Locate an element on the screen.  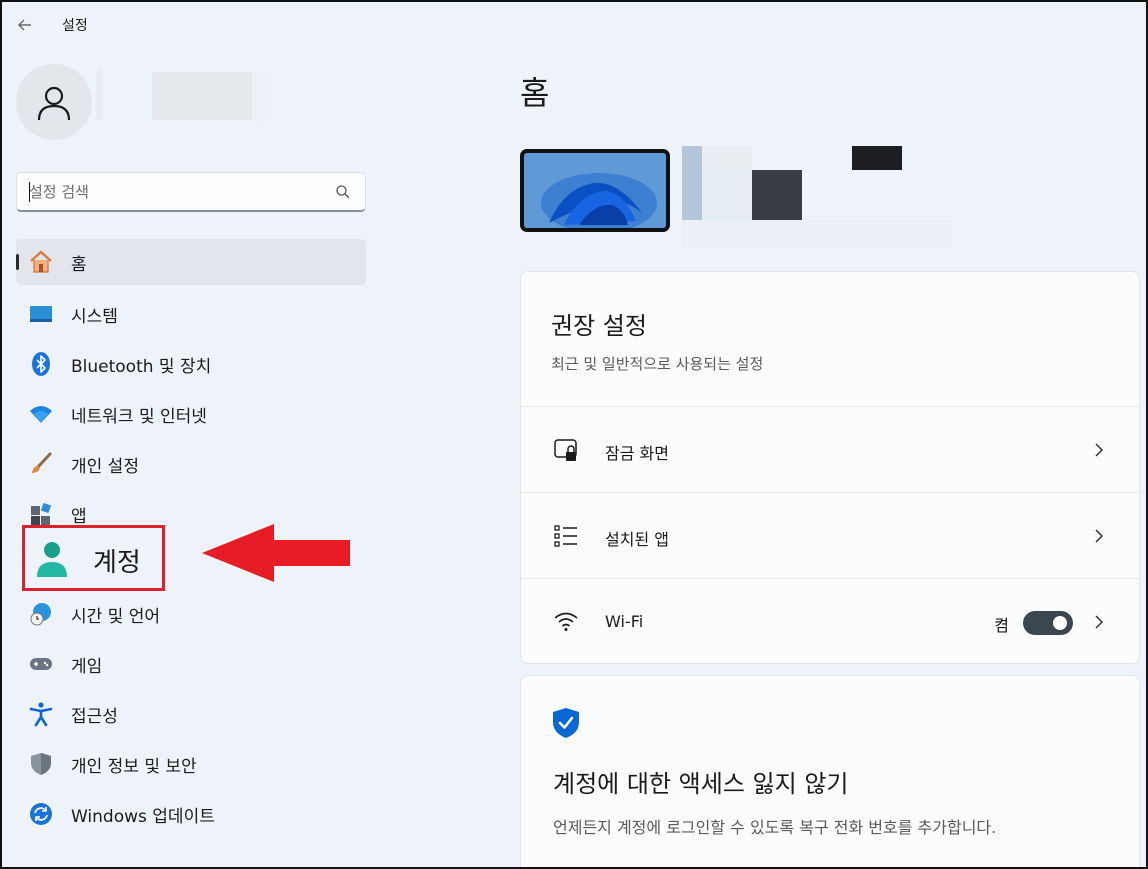
bluetooth-icon is located at coordinates (41, 364).